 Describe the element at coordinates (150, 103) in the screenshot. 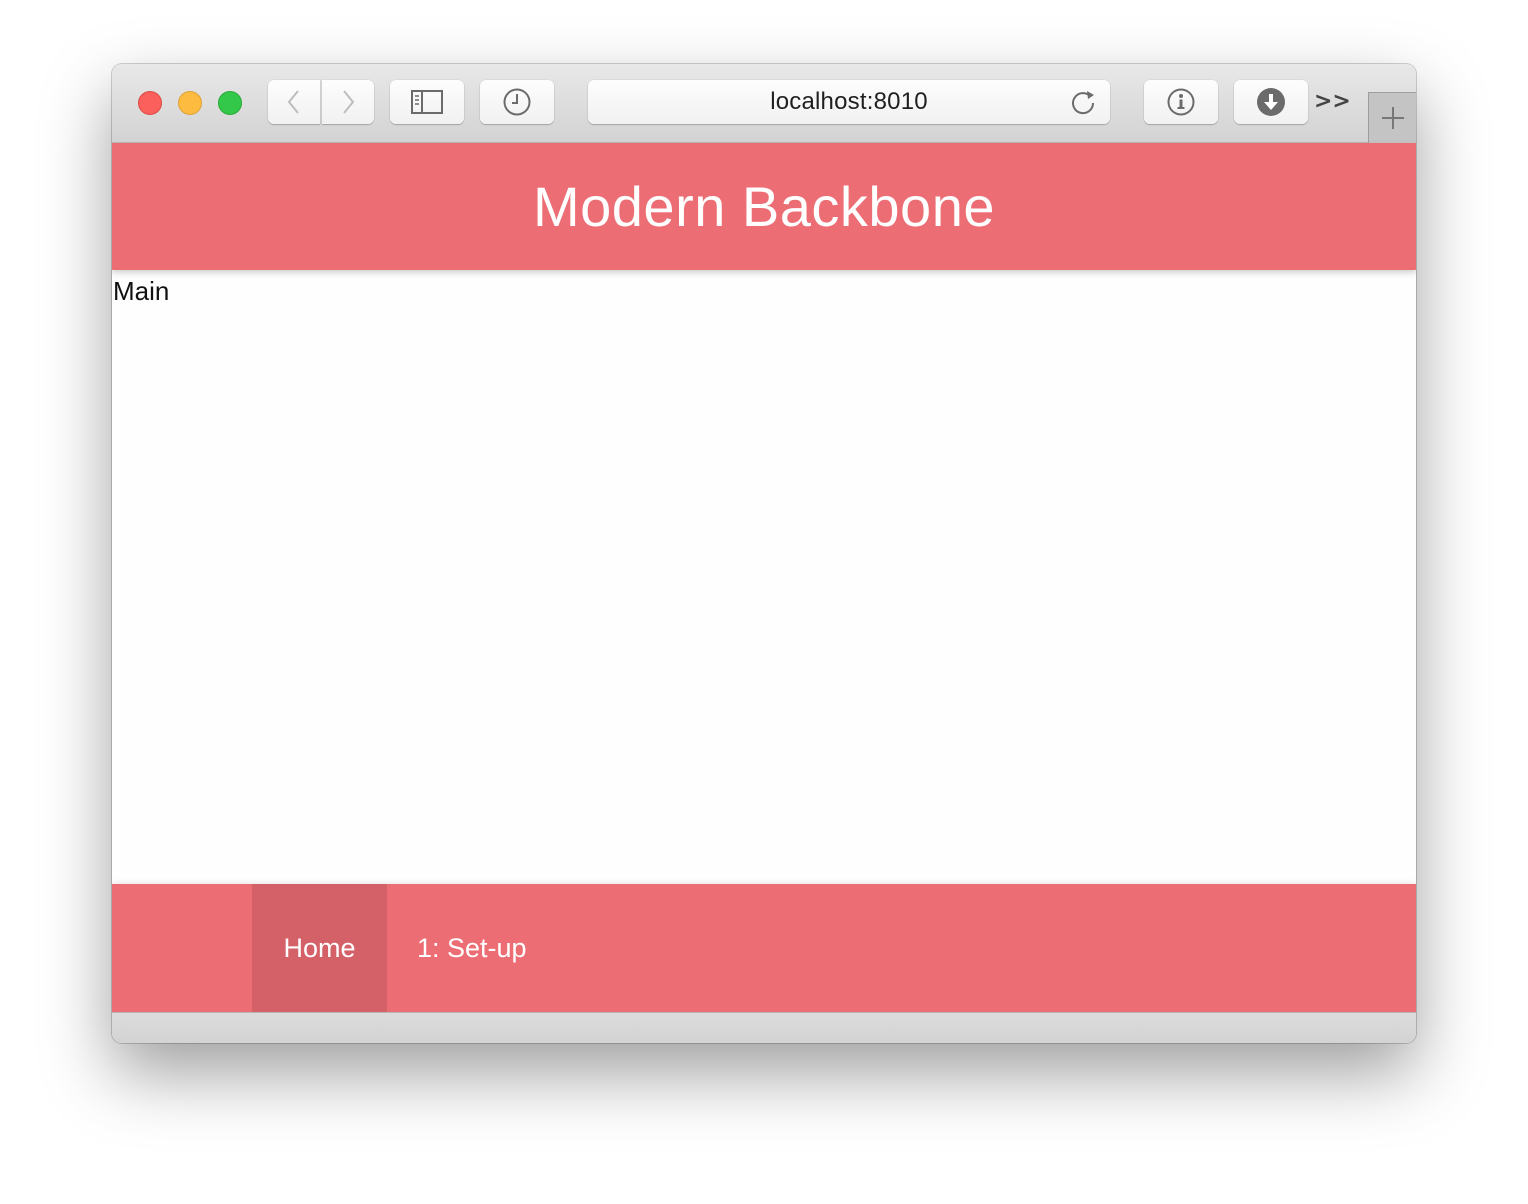

I see `close-window-button` at that location.